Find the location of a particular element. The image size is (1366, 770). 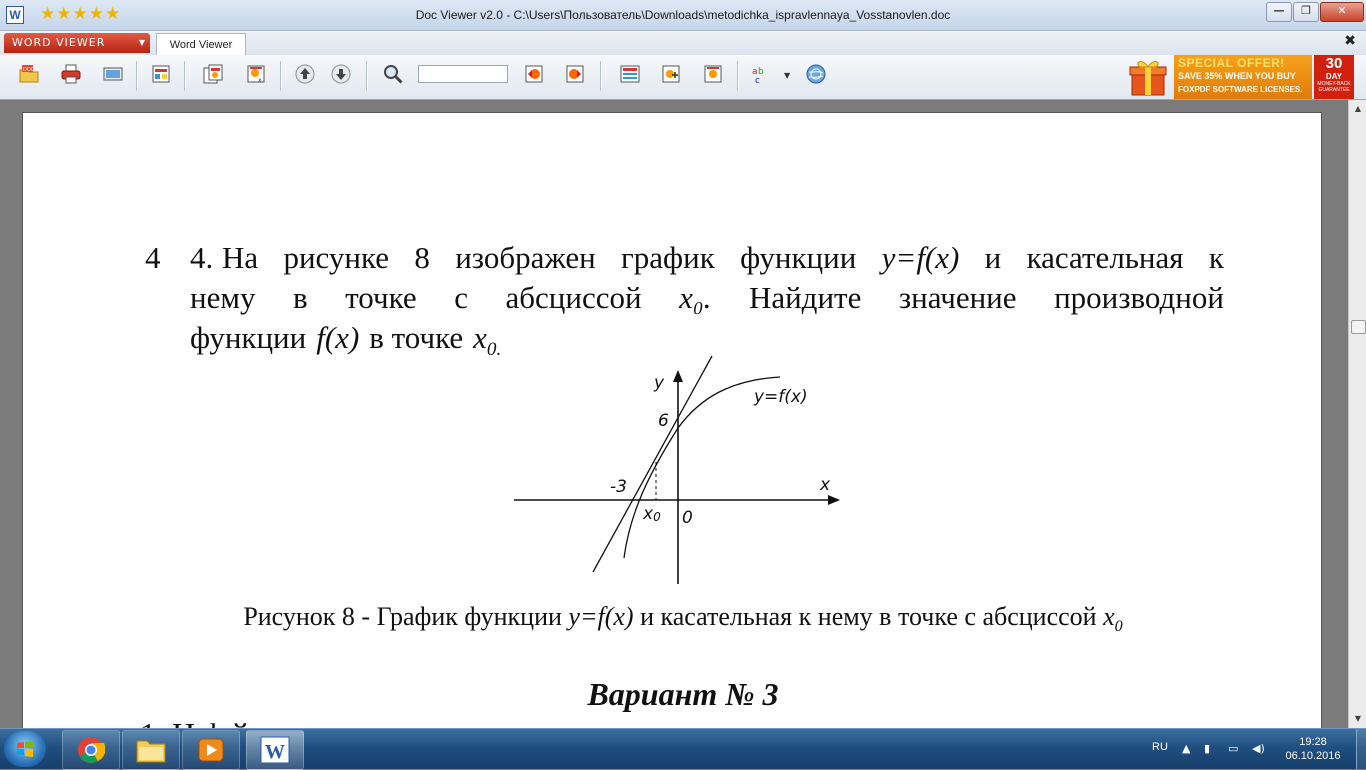

origin-label: 0 is located at coordinates (687, 518).